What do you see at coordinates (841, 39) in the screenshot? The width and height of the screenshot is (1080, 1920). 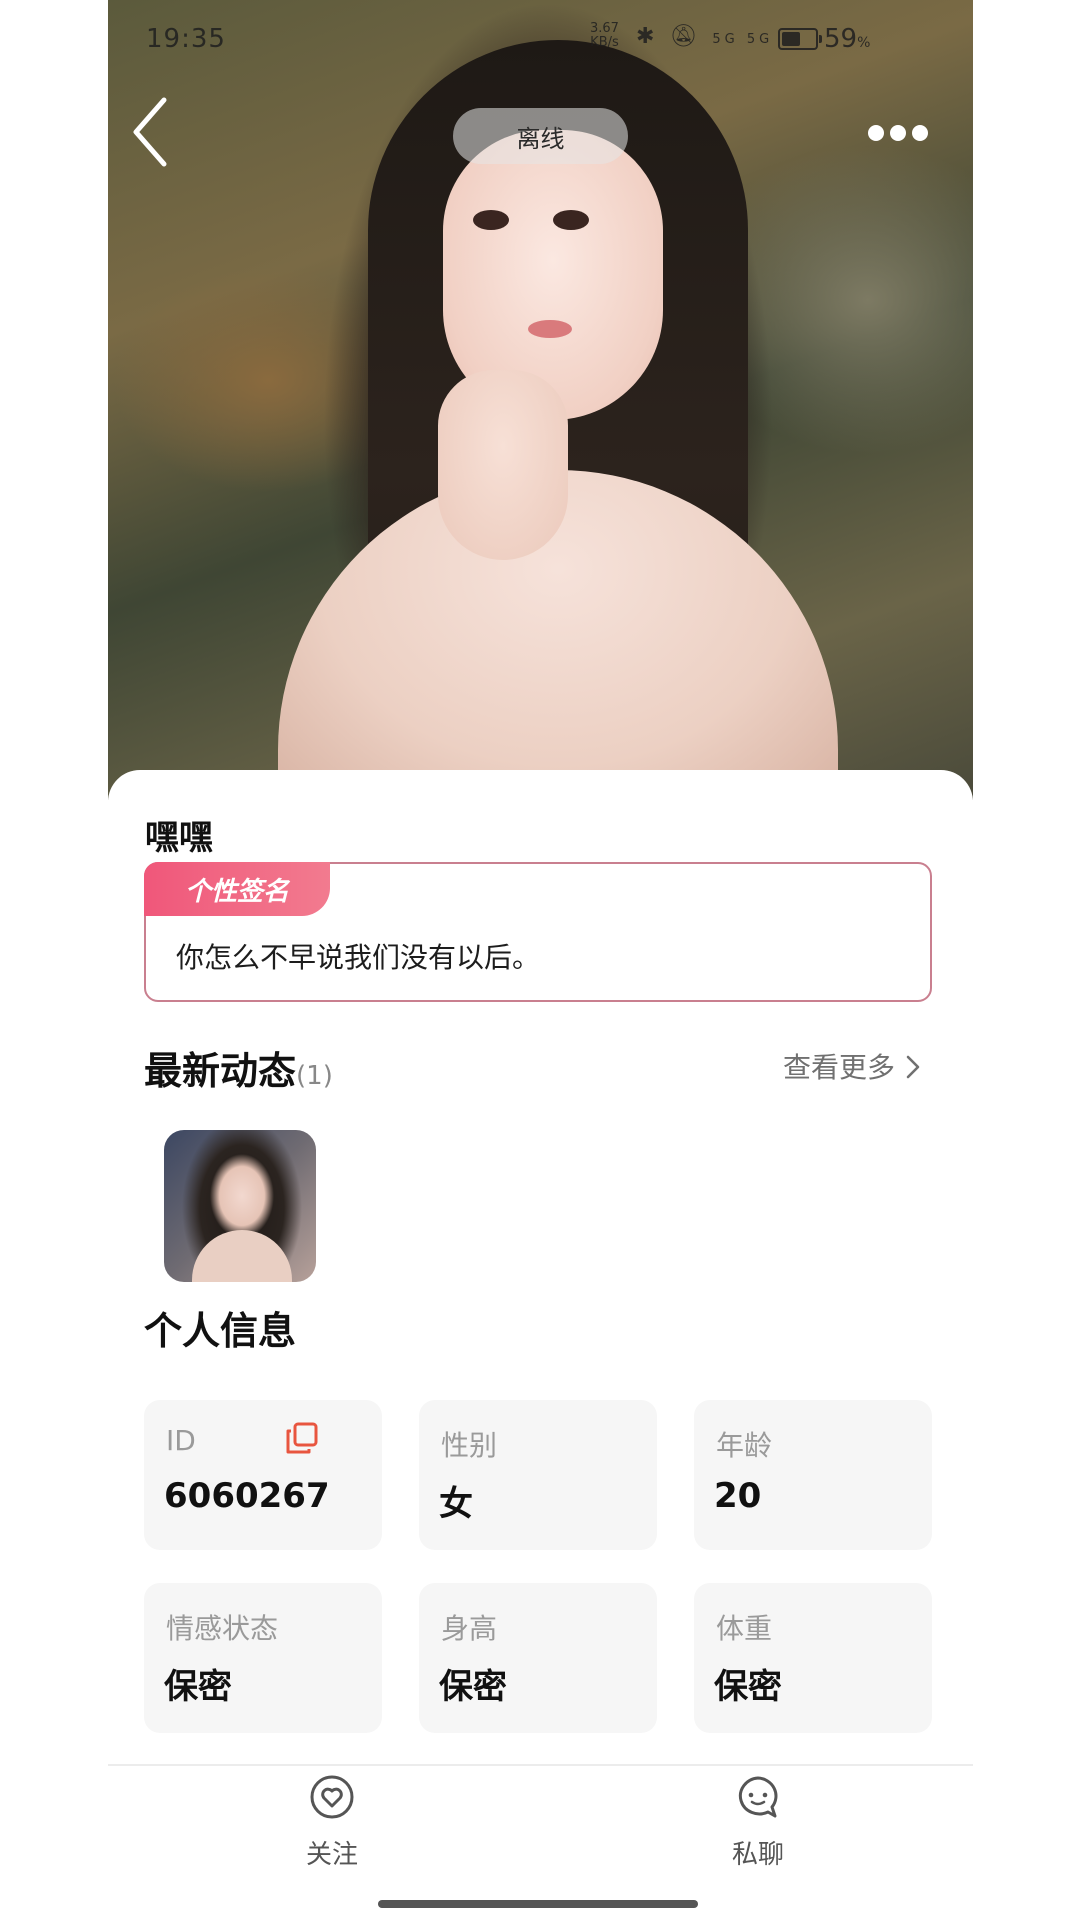 I see `battery-percent-value: 59` at bounding box center [841, 39].